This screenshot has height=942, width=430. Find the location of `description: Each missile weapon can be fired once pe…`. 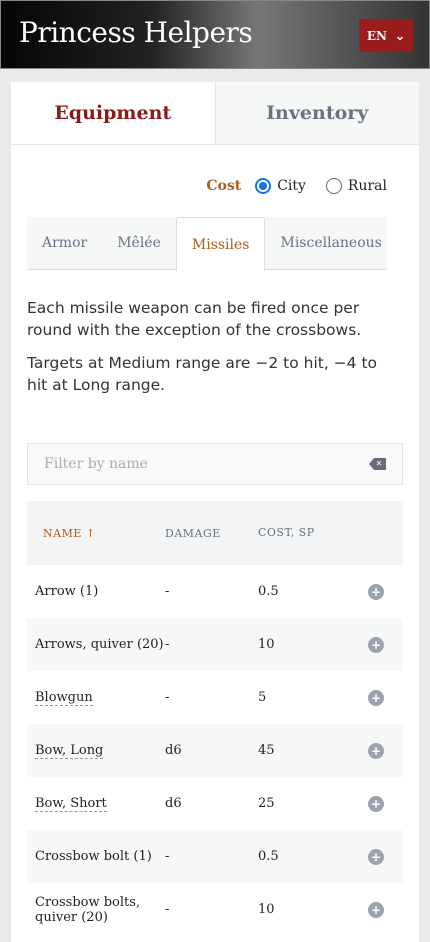

description: Each missile weapon can be fired once pe… is located at coordinates (212, 352).